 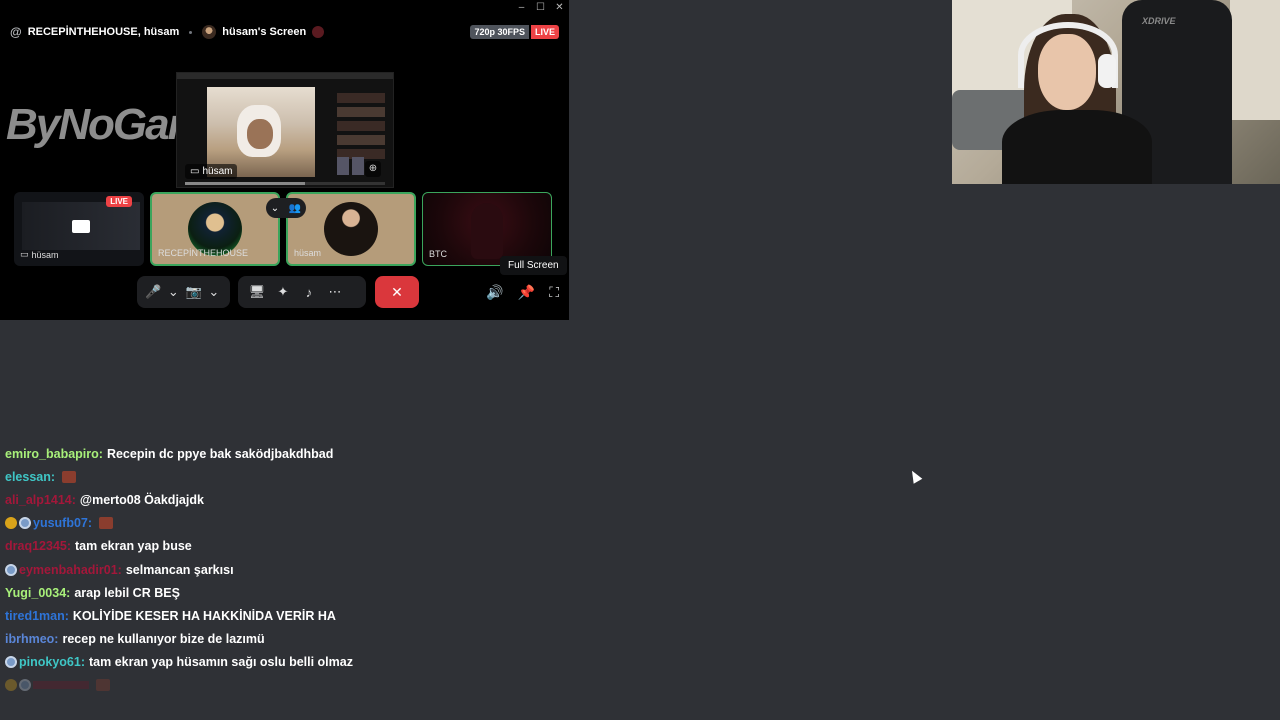 I want to click on tile-label: BTC, so click(x=438, y=254).